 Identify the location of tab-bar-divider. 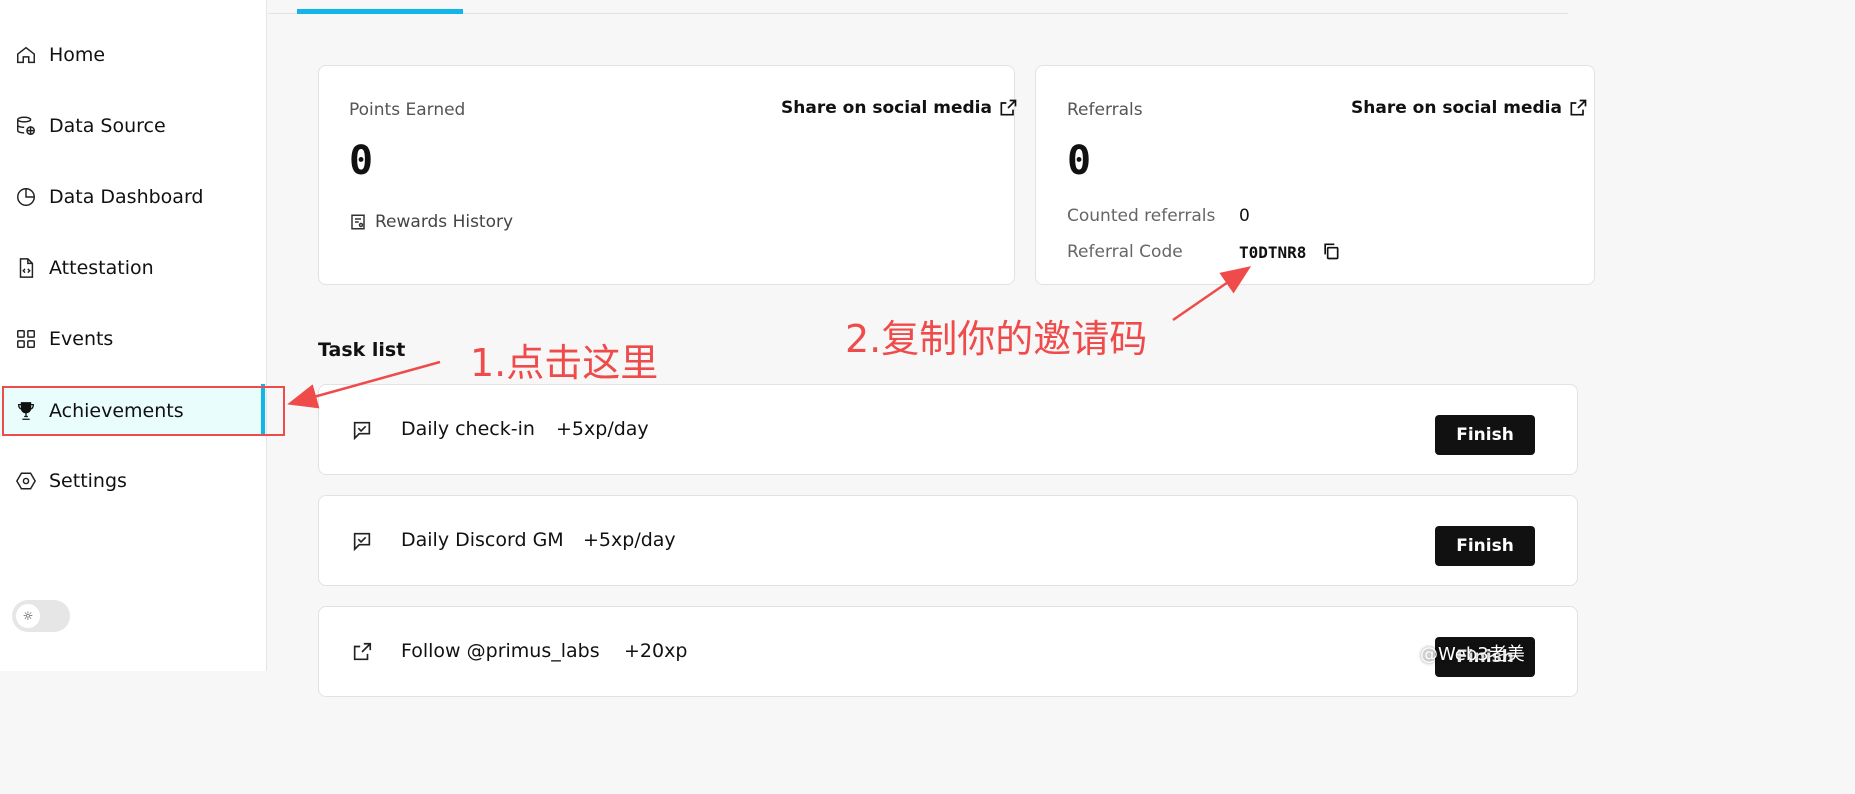
(918, 13).